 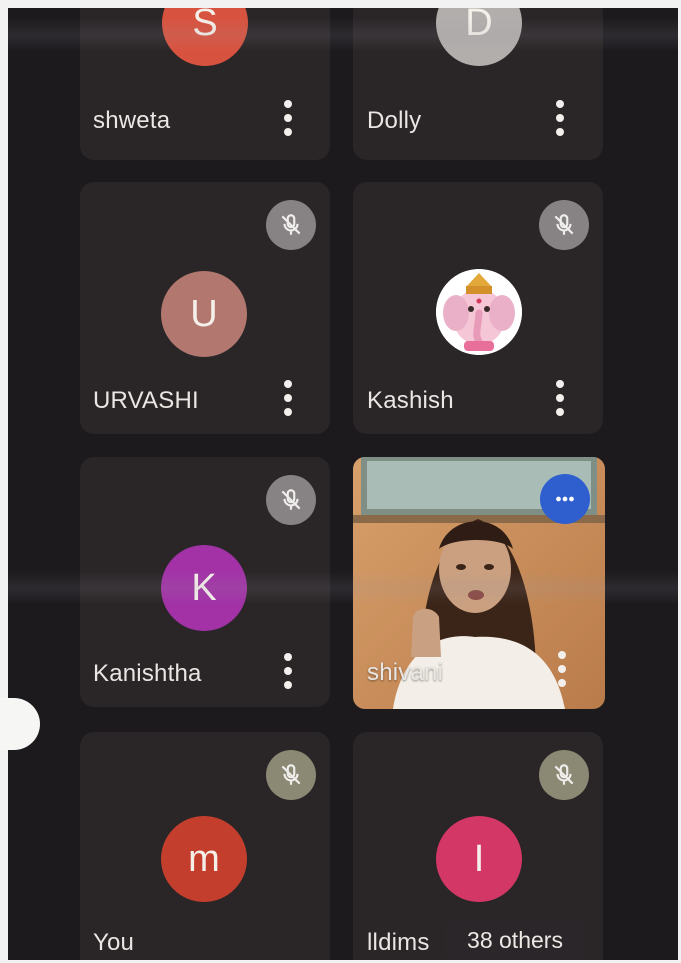 I want to click on participant-tile-urvashi: U URVASHI, so click(x=205, y=308).